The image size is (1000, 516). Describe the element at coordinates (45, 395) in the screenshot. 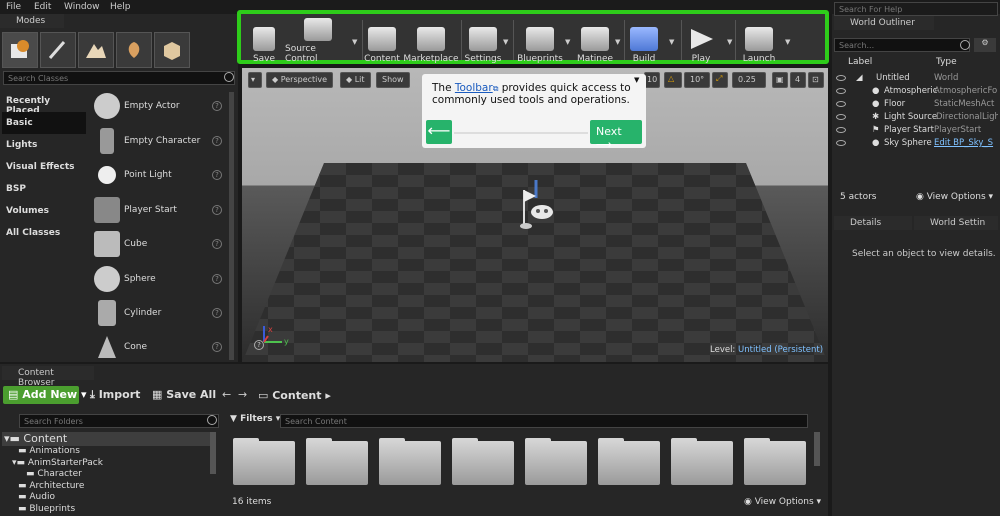

I see `add-new-button: ▤ Add New ▾` at that location.